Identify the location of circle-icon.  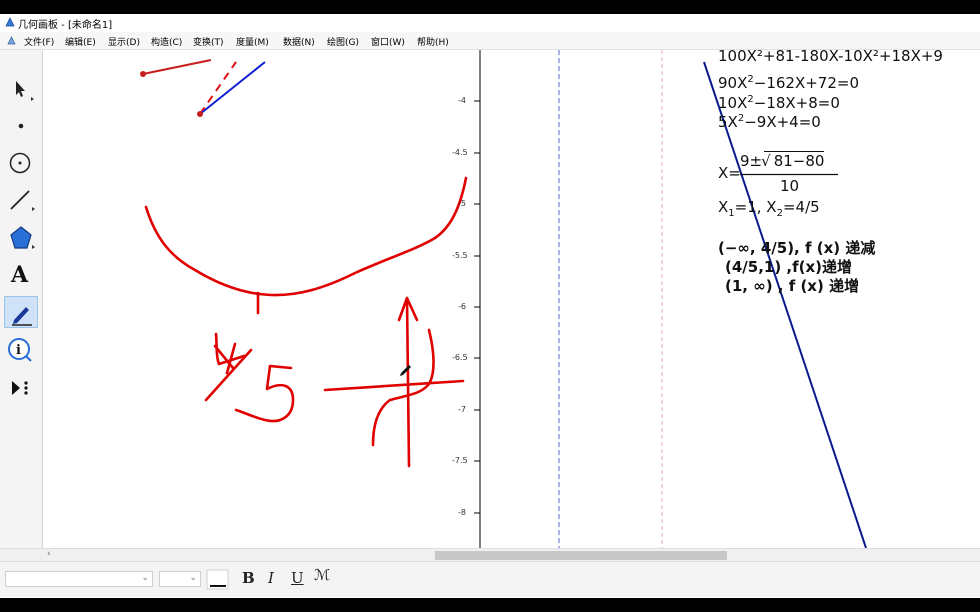
(20, 163).